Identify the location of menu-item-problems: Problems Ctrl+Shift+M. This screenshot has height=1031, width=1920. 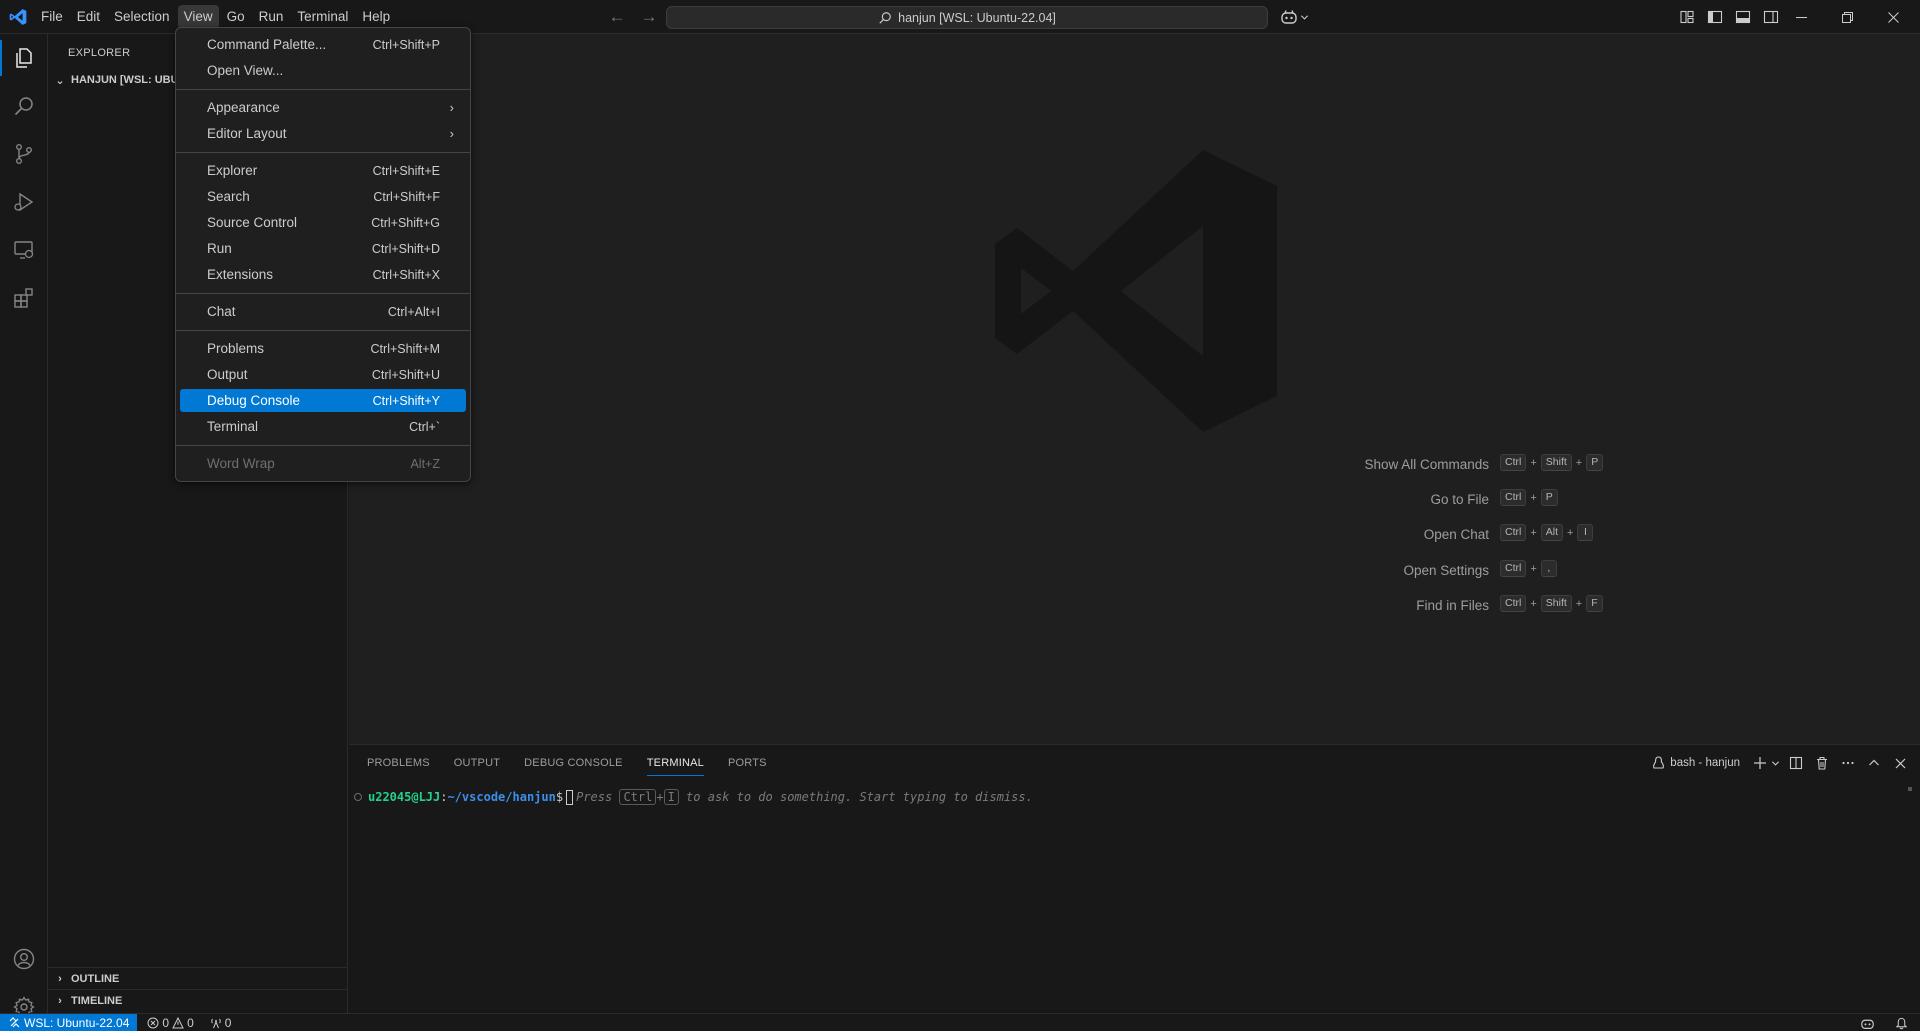
(323, 348).